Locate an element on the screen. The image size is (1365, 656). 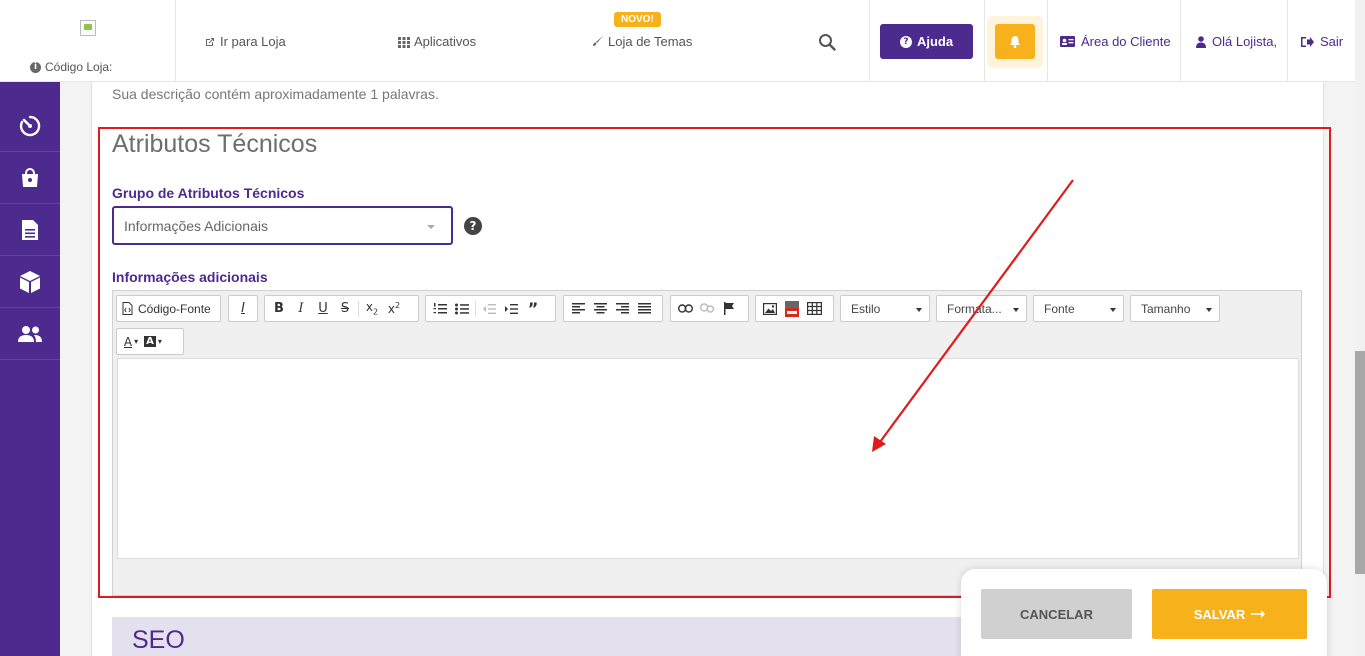
info-icon: i is located at coordinates (35, 67).